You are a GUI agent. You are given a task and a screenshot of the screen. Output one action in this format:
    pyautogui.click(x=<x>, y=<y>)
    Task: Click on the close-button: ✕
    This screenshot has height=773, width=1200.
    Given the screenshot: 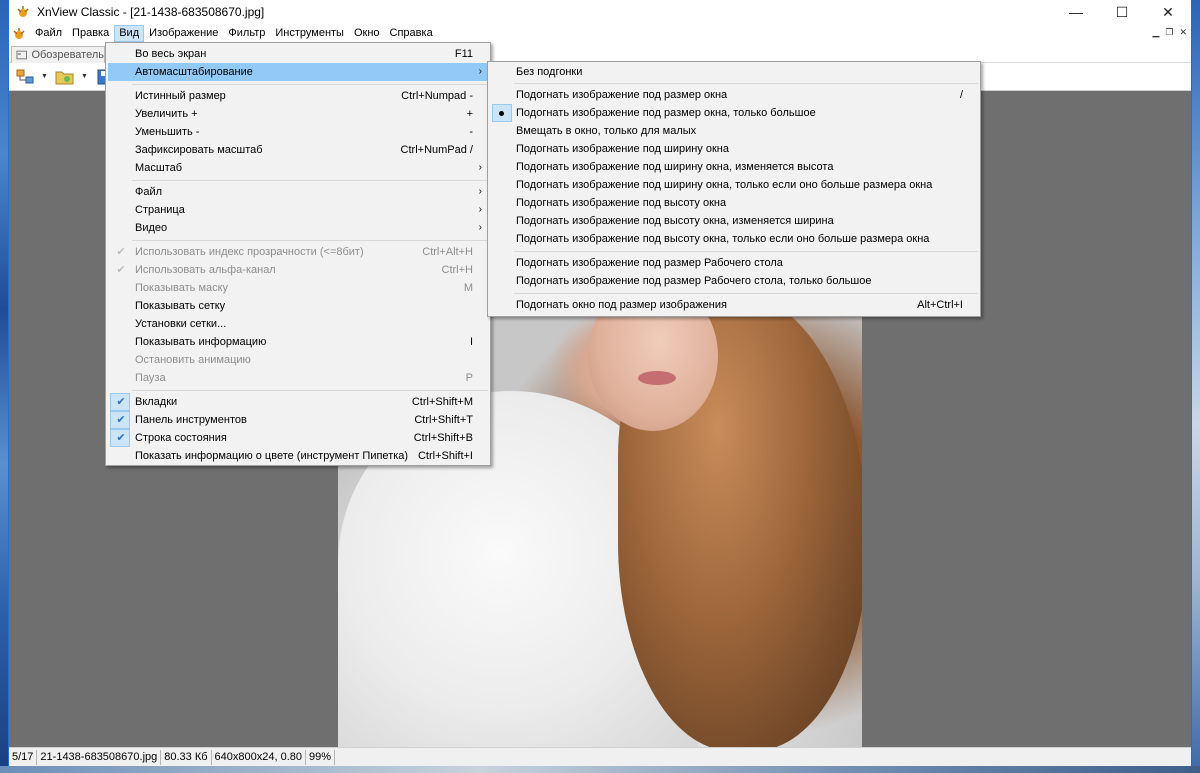 What is the action you would take?
    pyautogui.click(x=1168, y=12)
    